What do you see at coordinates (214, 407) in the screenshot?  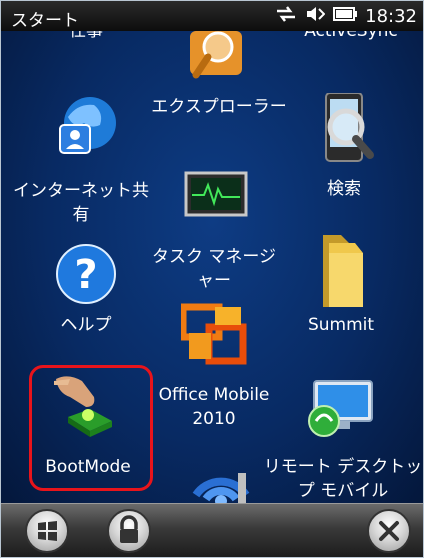 I see `tile-office-mobile: Office Mobile 2010` at bounding box center [214, 407].